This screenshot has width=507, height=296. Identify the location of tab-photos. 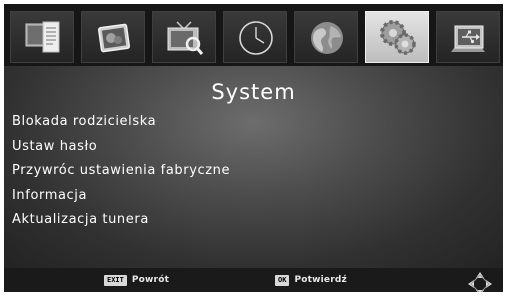
(113, 37).